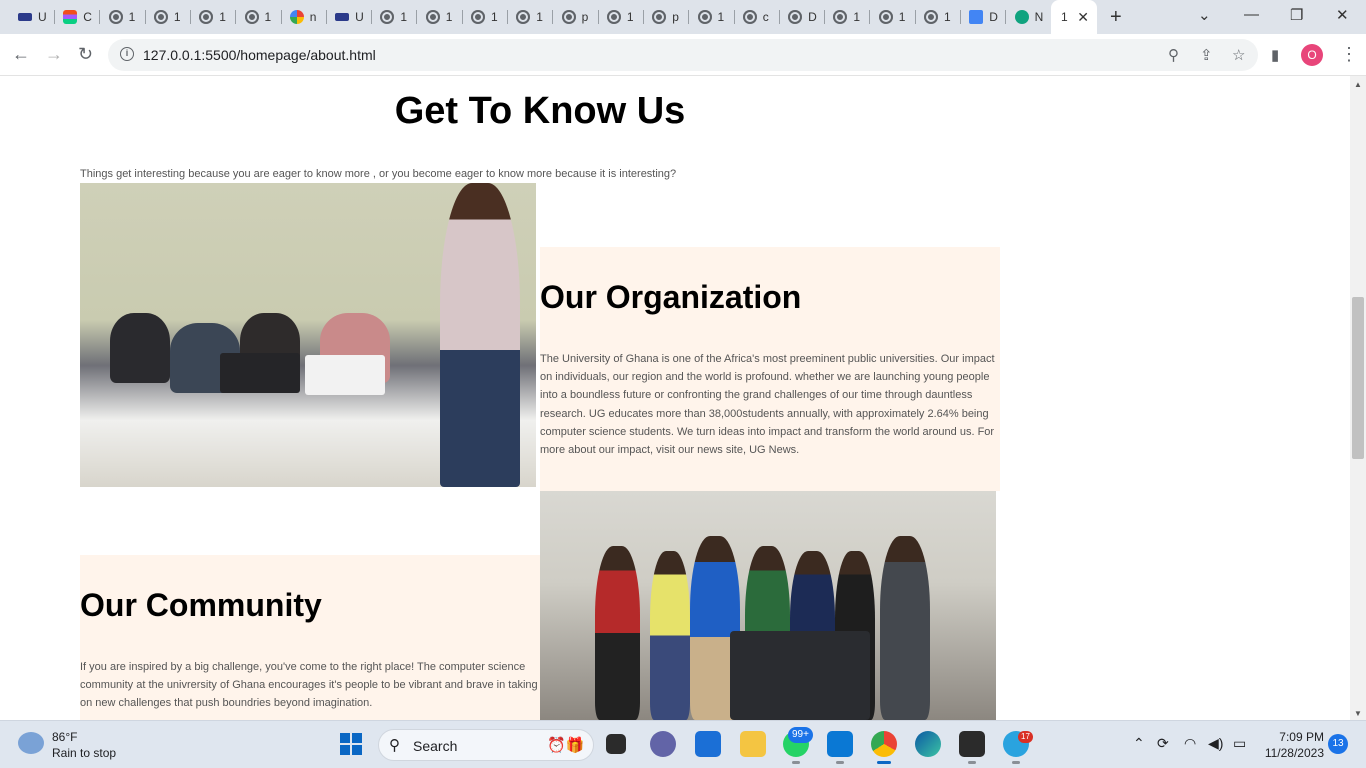 This screenshot has height=768, width=1366. I want to click on teams-chat-icon, so click(663, 744).